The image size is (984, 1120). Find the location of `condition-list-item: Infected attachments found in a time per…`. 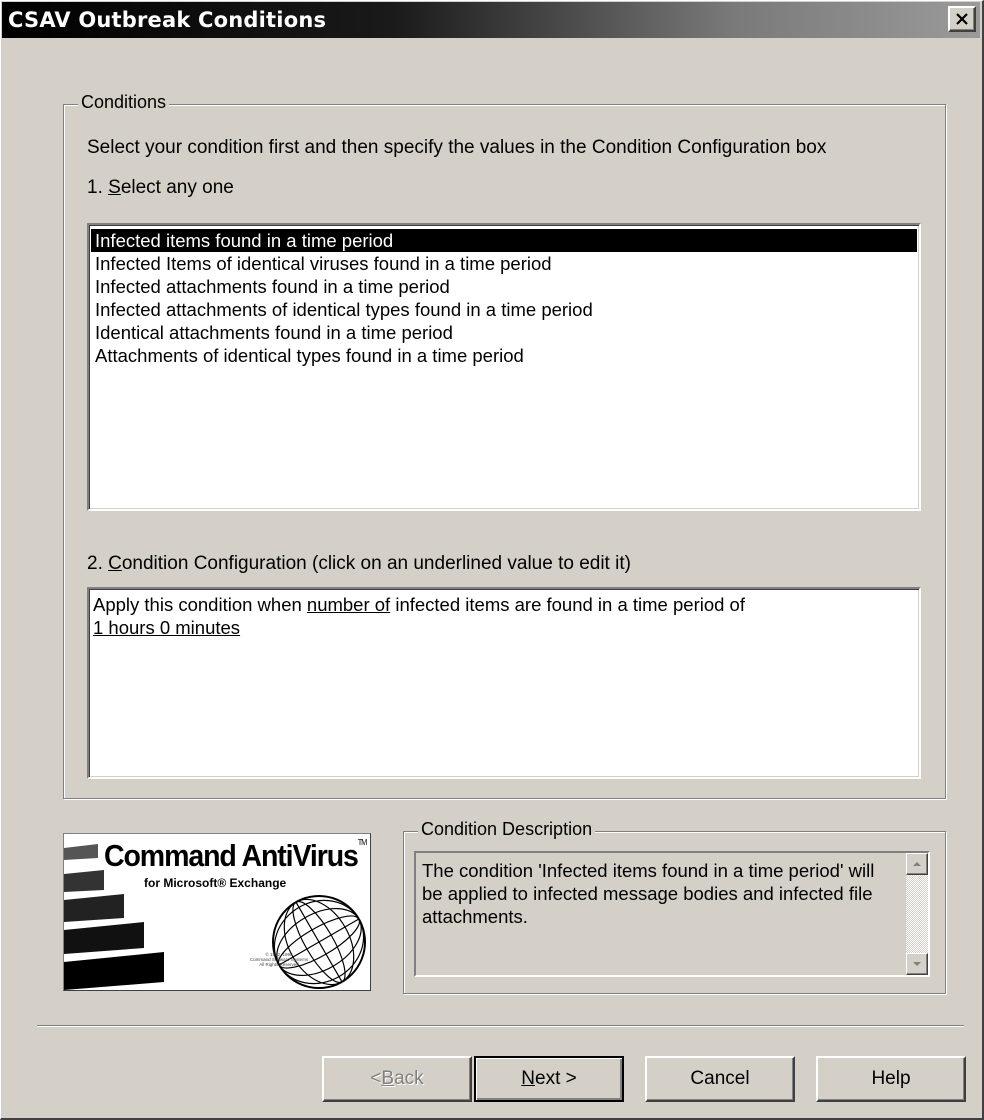

condition-list-item: Infected attachments found in a time per… is located at coordinates (504, 286).